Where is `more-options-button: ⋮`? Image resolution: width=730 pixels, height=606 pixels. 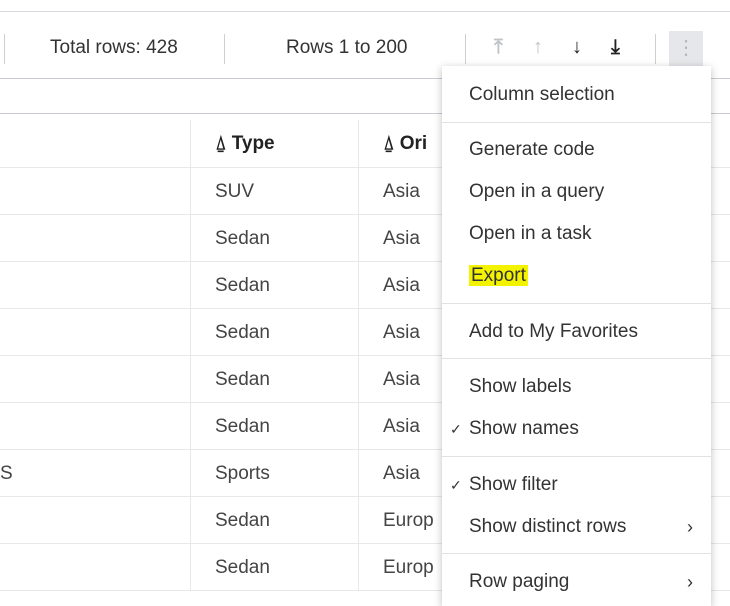 more-options-button: ⋮ is located at coordinates (686, 49).